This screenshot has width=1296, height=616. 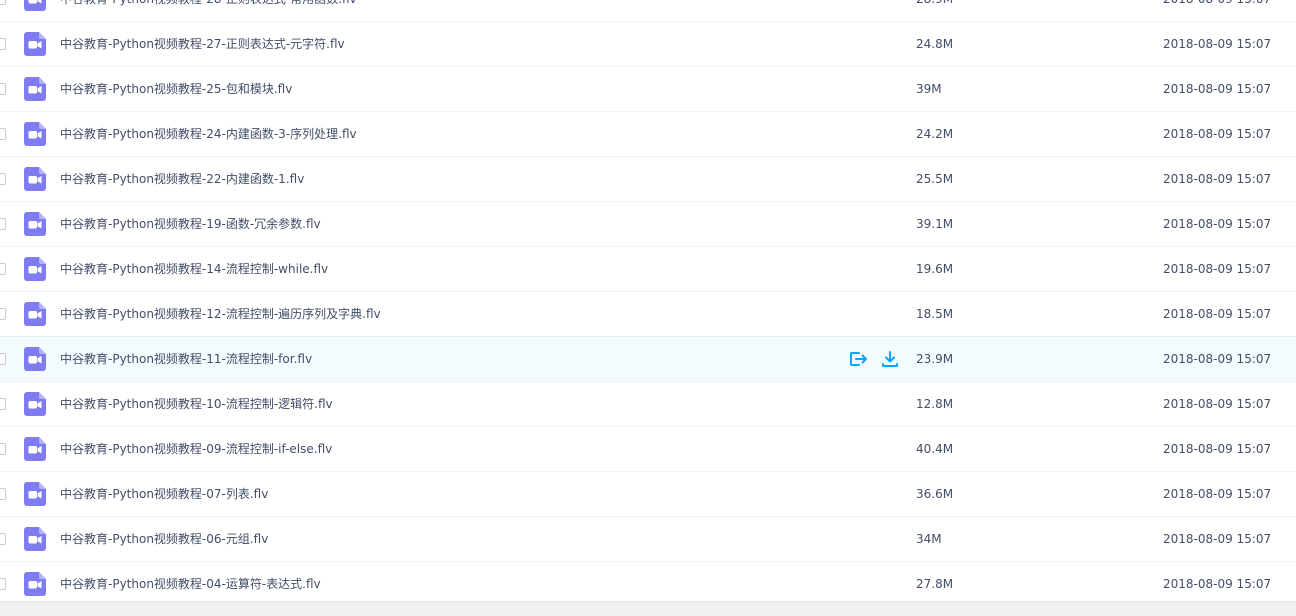 What do you see at coordinates (935, 134) in the screenshot?
I see `file-size: 24.2M` at bounding box center [935, 134].